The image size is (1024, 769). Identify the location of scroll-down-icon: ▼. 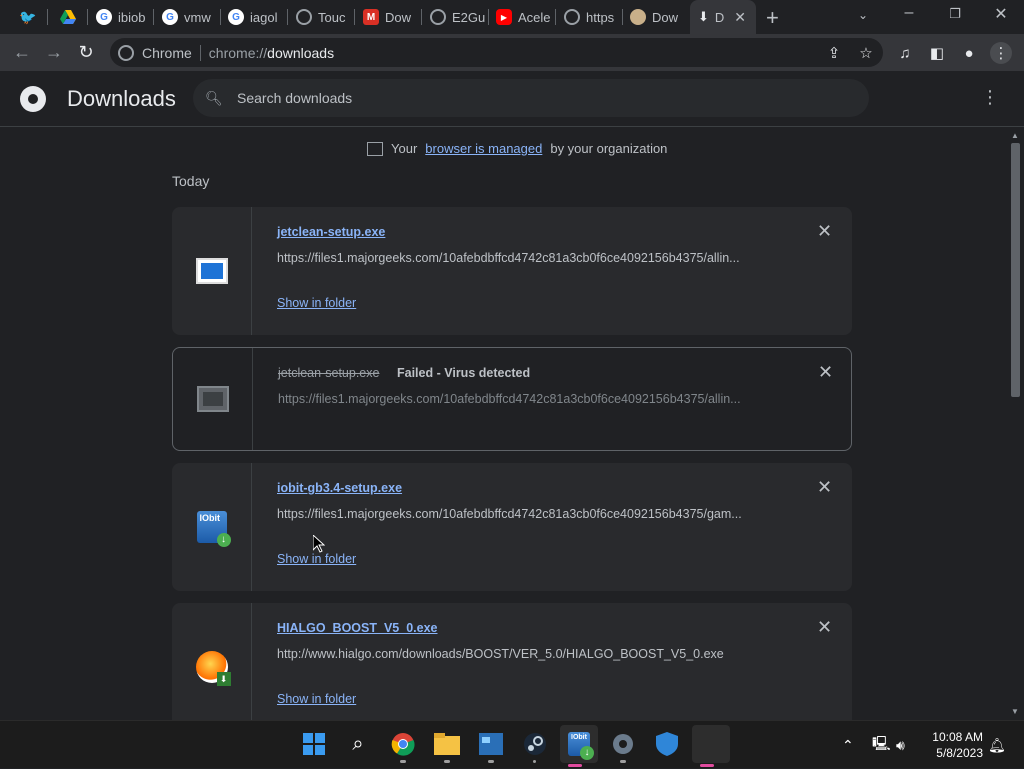
(1015, 711).